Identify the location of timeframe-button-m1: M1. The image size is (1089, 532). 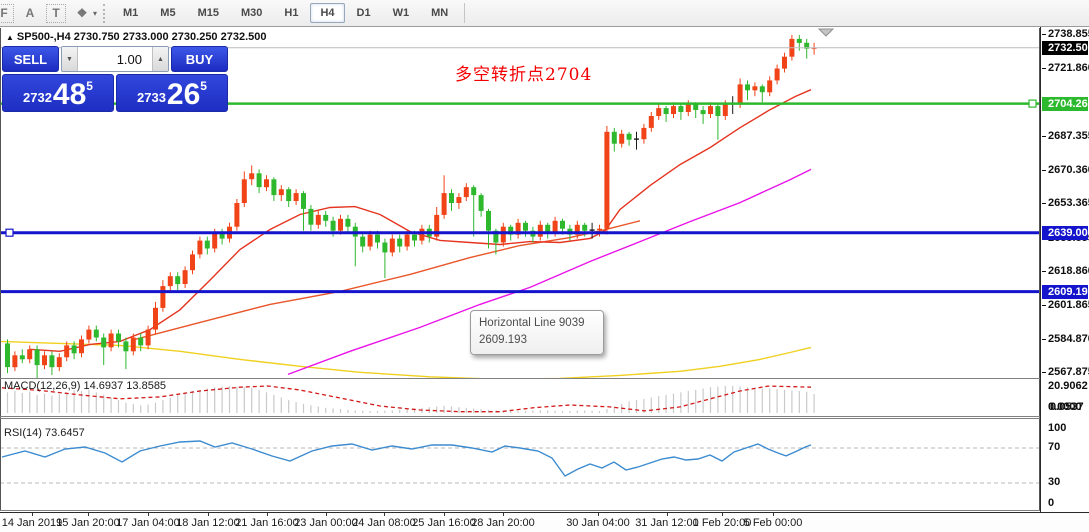
(130, 13).